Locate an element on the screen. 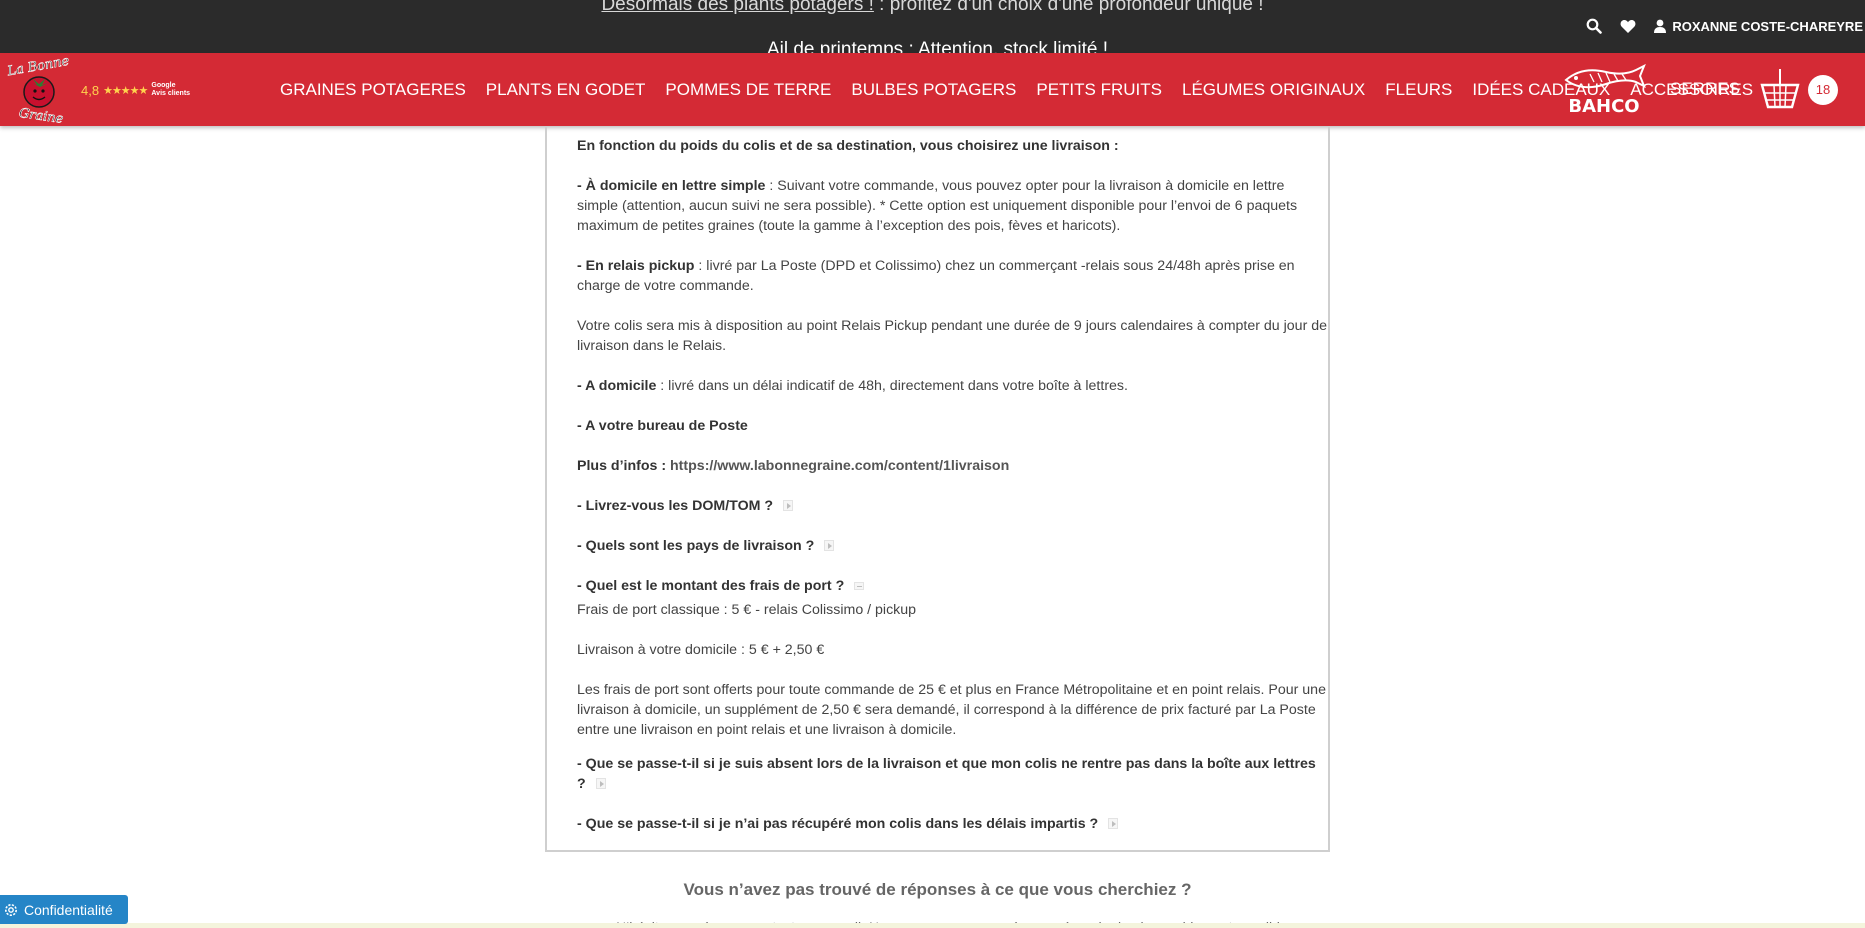 The image size is (1865, 928). svg-text: Graine is located at coordinates (41, 114).